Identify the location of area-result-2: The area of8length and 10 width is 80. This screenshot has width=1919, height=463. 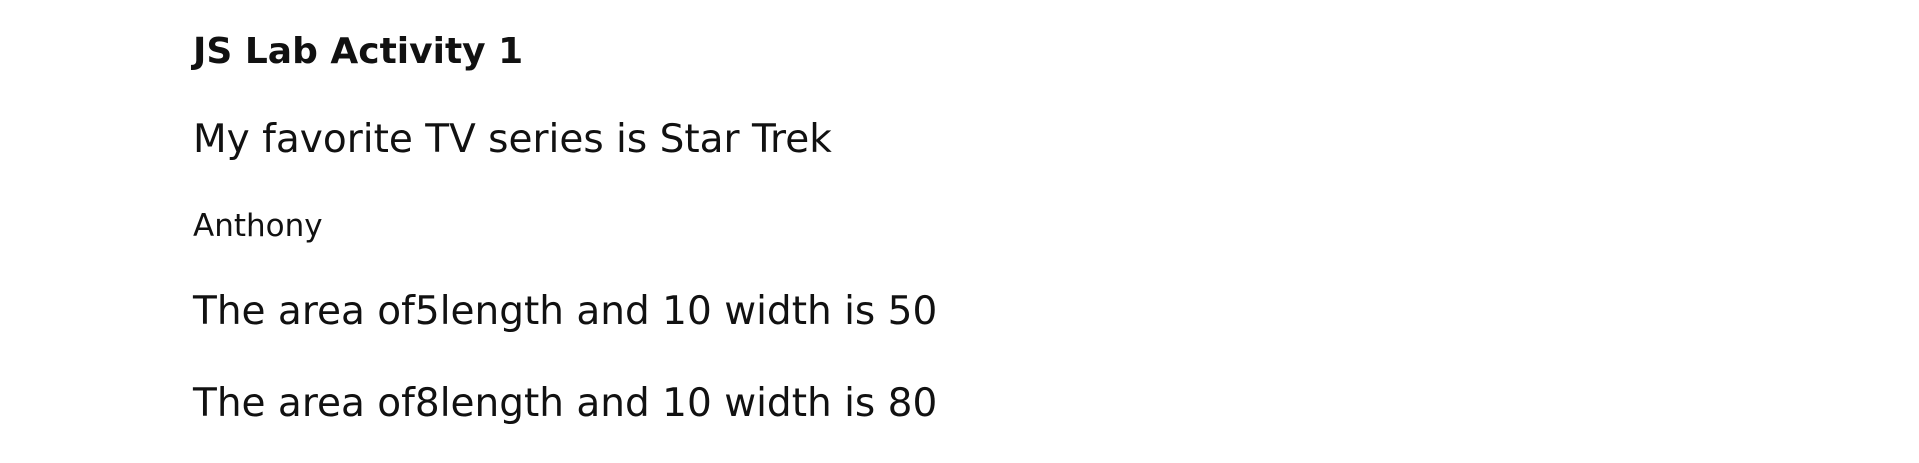
(565, 403).